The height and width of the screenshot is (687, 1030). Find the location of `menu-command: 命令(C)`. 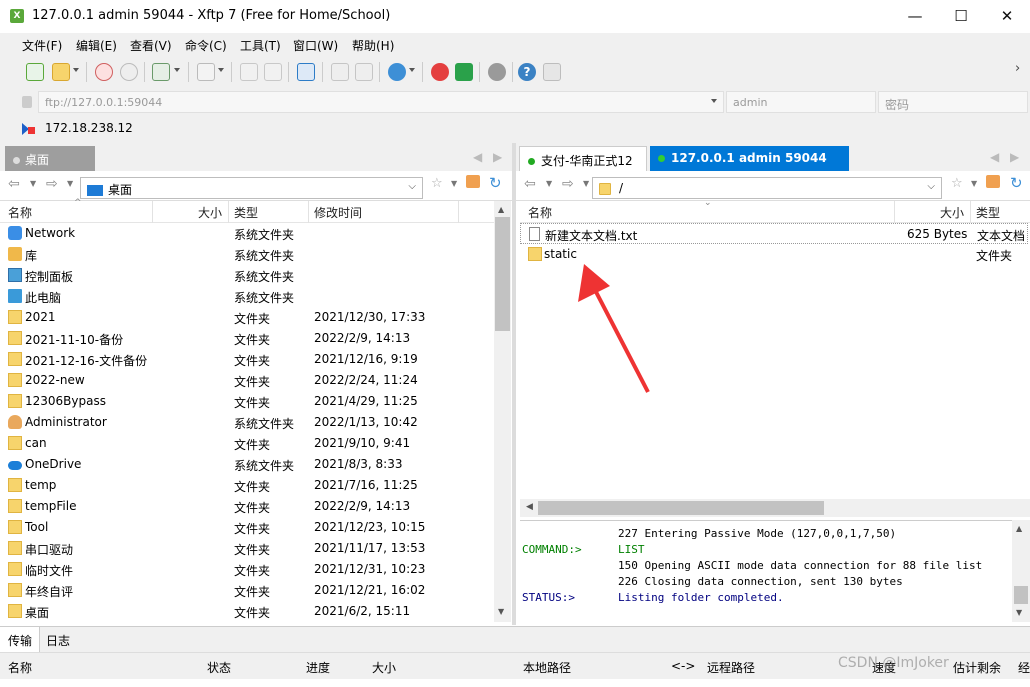

menu-command: 命令(C) is located at coordinates (206, 45).